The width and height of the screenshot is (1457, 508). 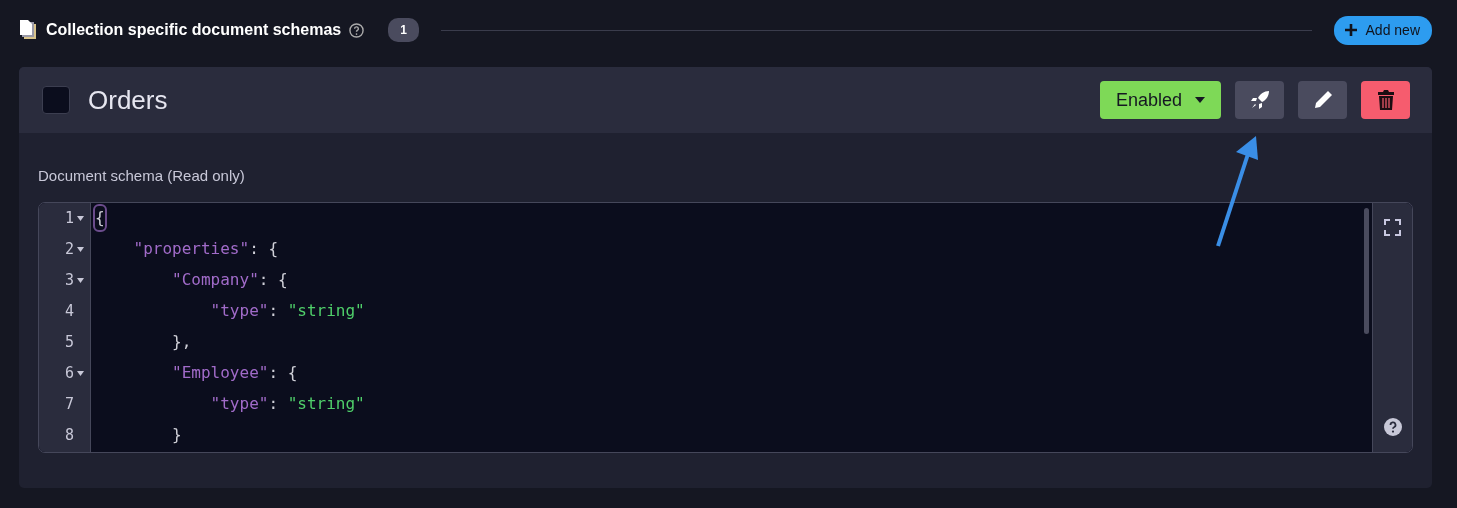 I want to click on add-new-button: Add new, so click(x=1382, y=30).